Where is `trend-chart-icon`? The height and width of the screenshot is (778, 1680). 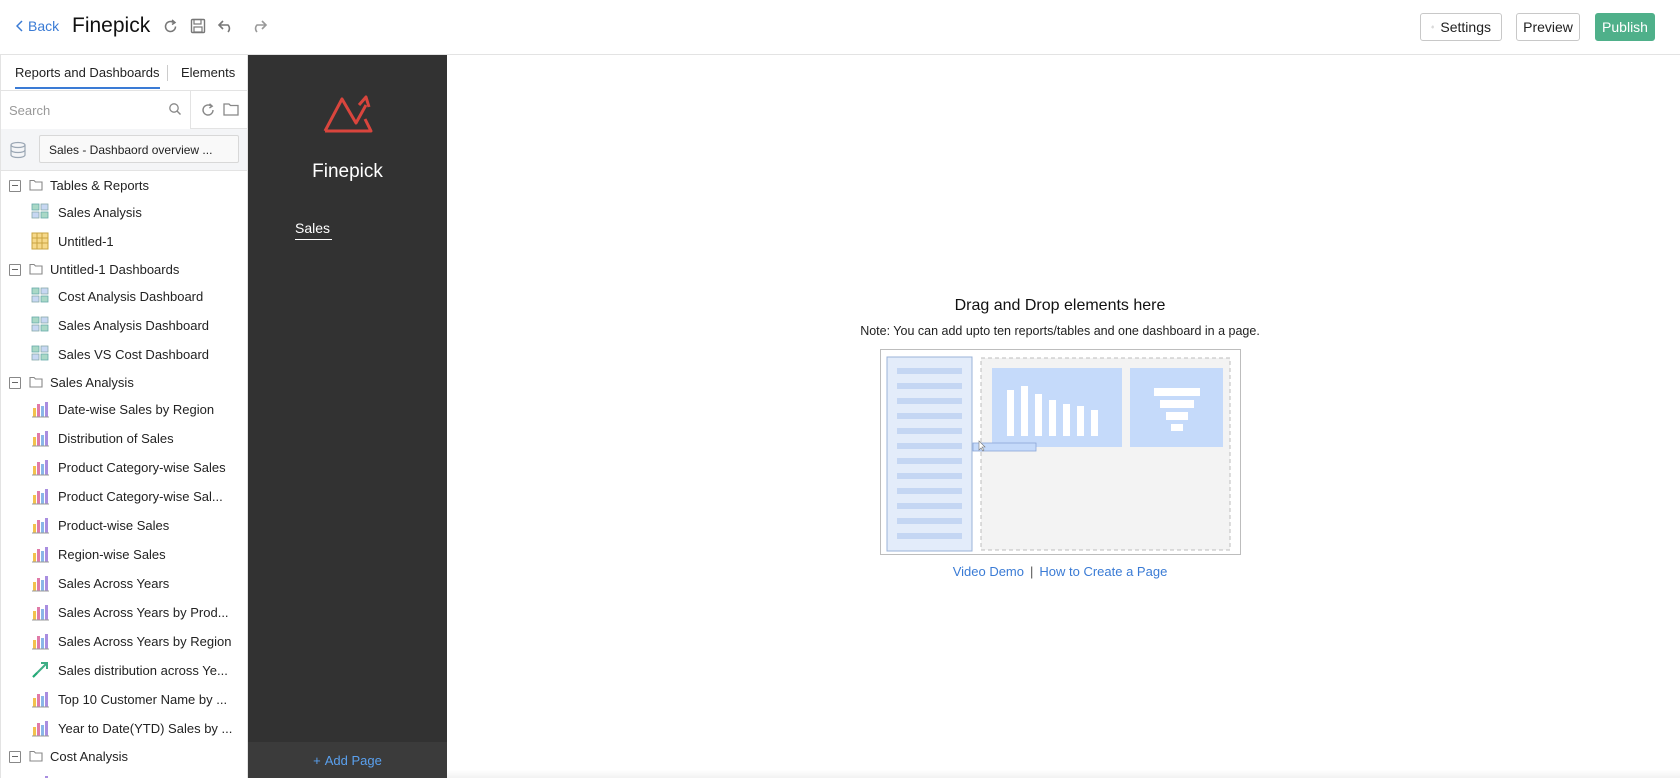
trend-chart-icon is located at coordinates (40, 671).